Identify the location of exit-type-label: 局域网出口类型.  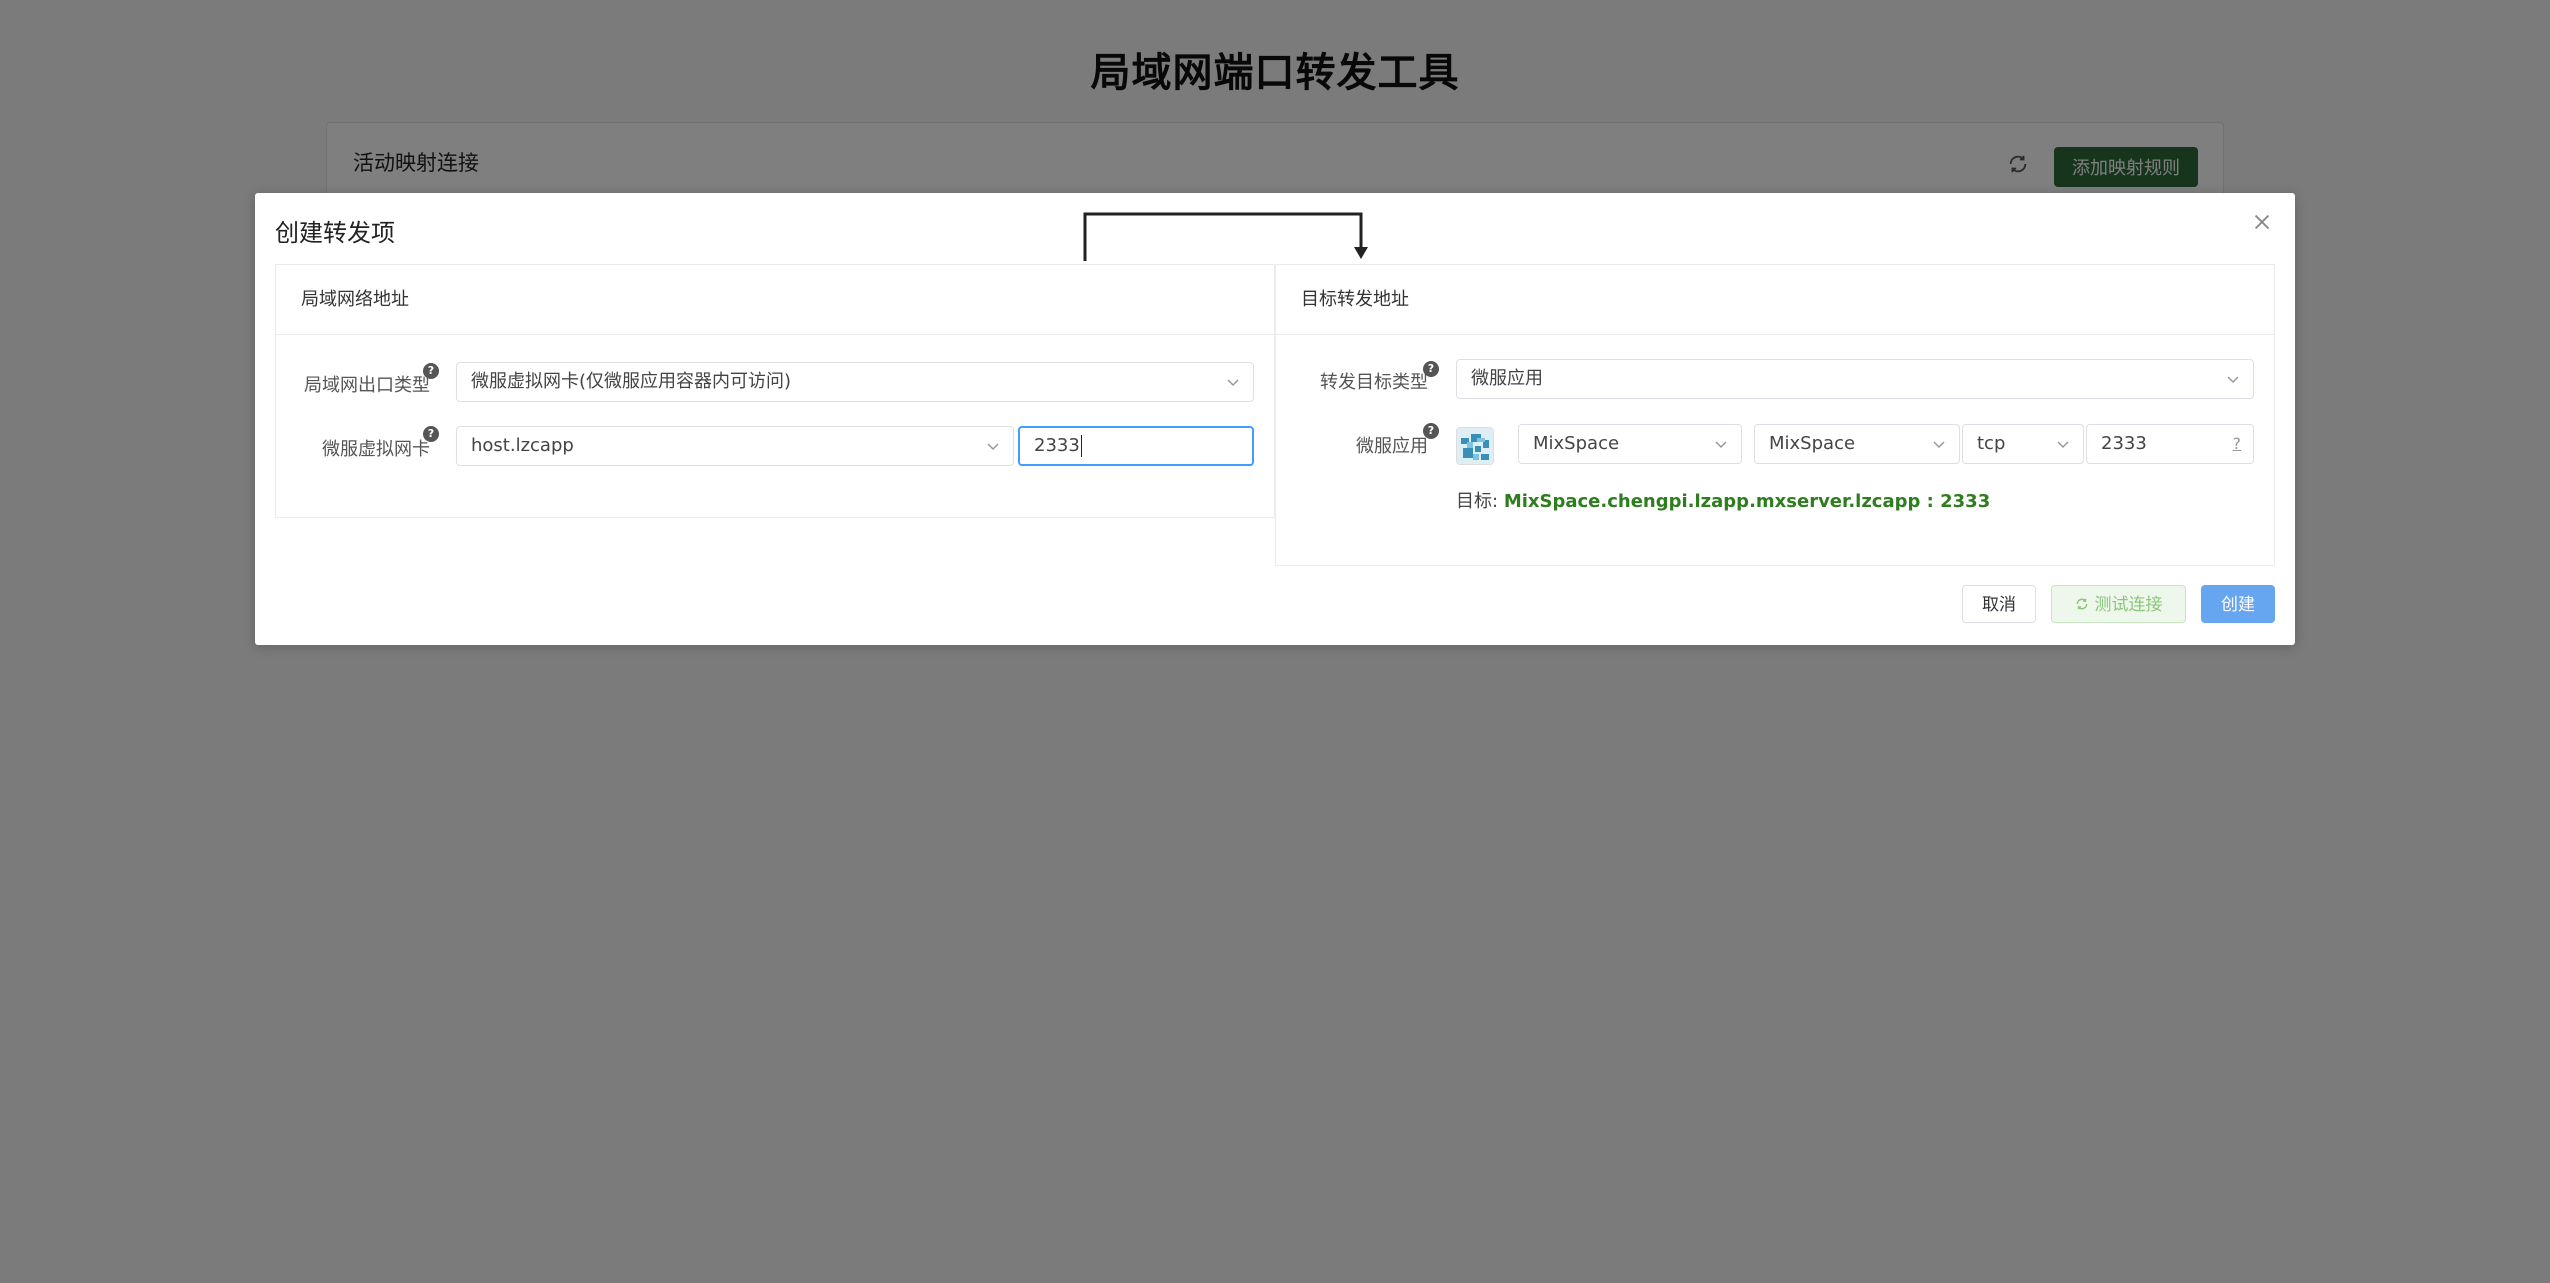
(367, 385).